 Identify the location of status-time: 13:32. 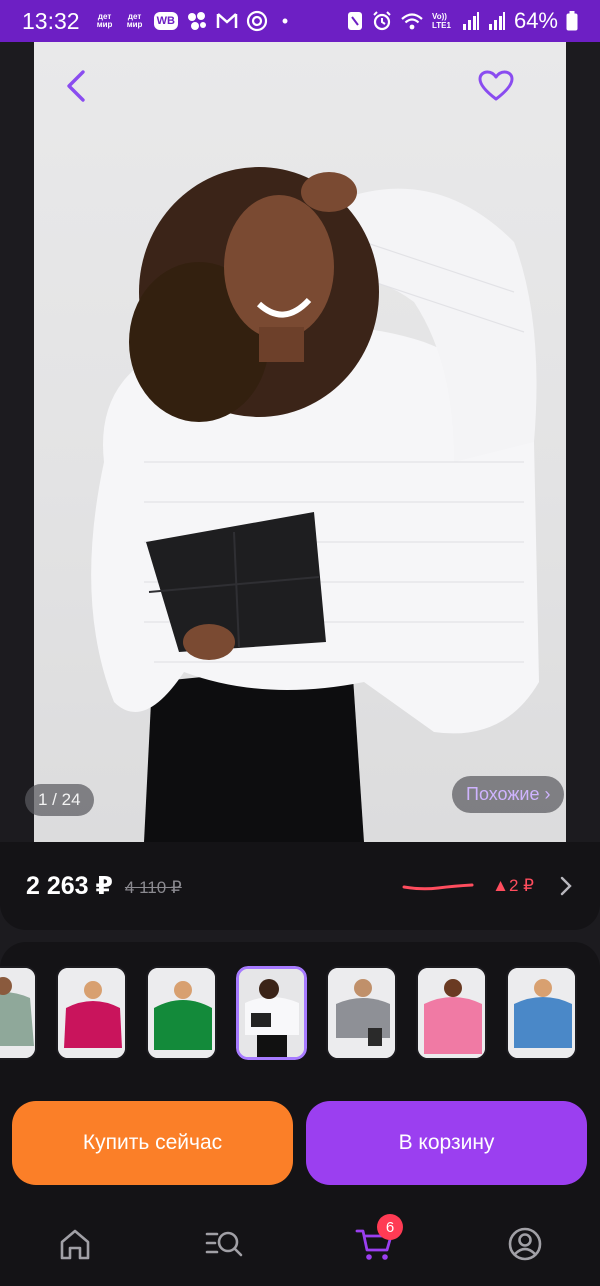
(51, 20).